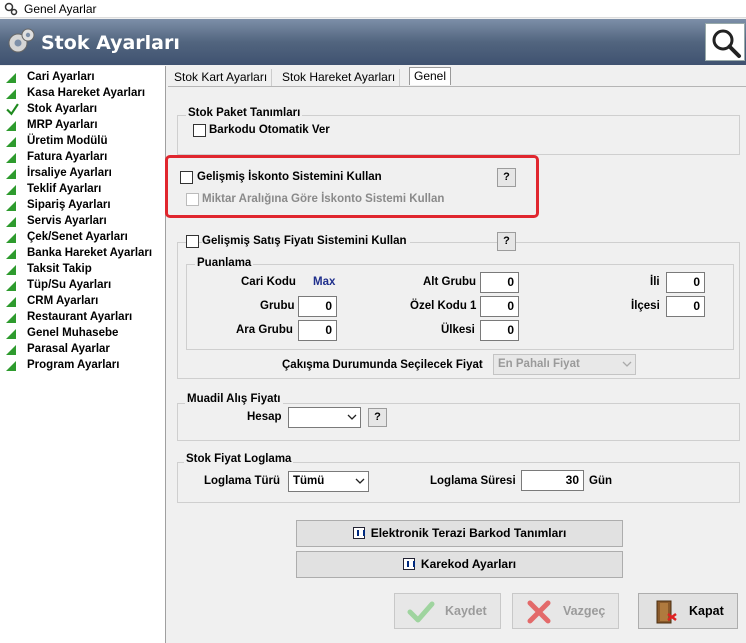  Describe the element at coordinates (688, 611) in the screenshot. I see `kapat-button: Kapat` at that location.